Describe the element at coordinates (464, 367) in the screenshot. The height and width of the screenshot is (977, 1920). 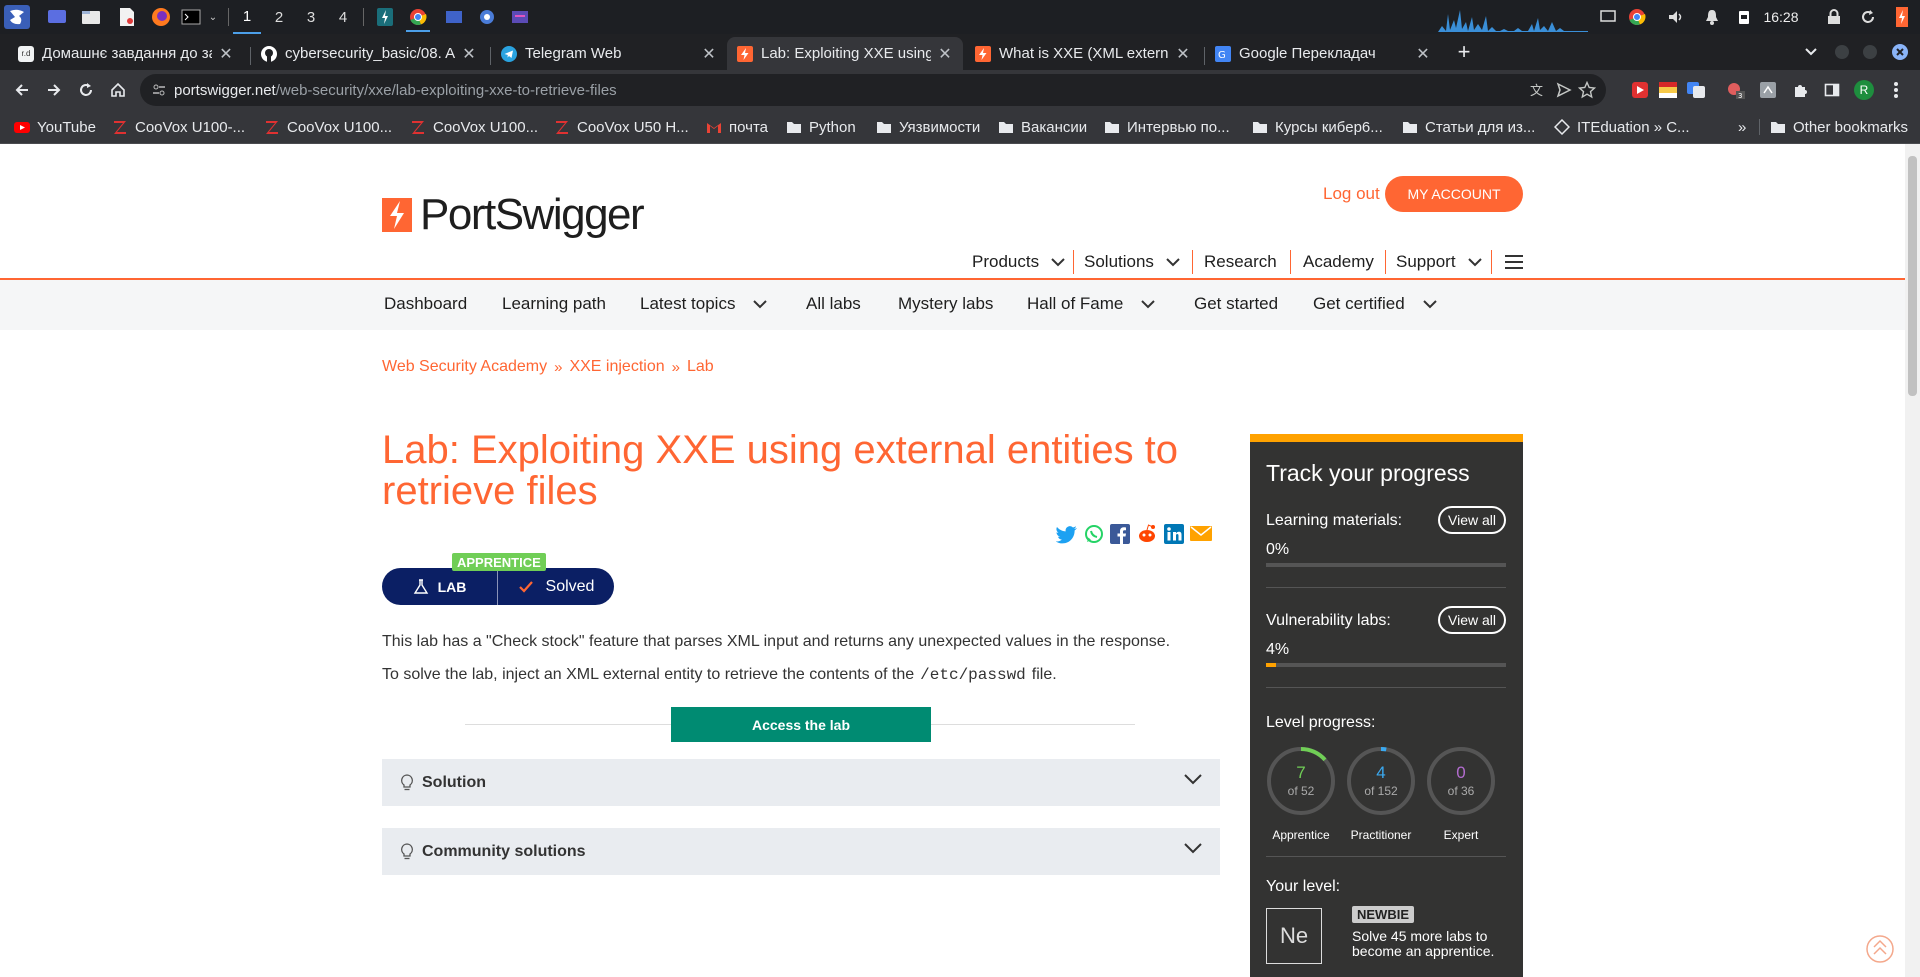
I see `breadcrumb-academy: Web Security Academy` at that location.